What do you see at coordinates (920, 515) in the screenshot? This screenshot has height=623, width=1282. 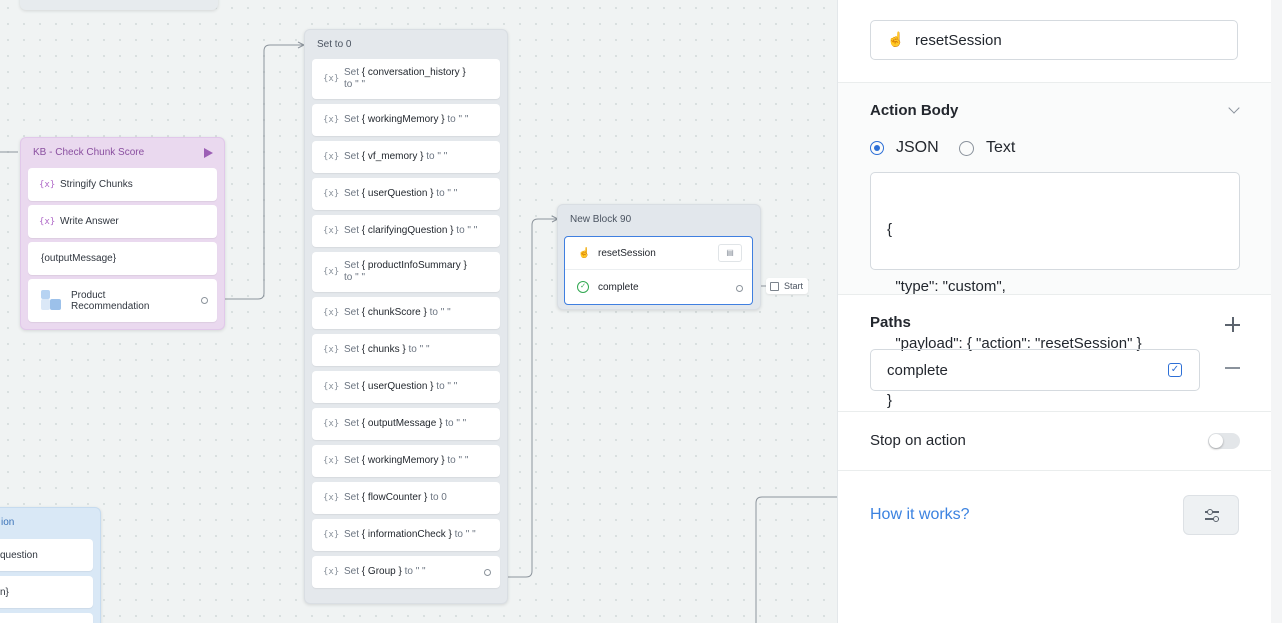 I see `how-it-works-link: How it works?` at bounding box center [920, 515].